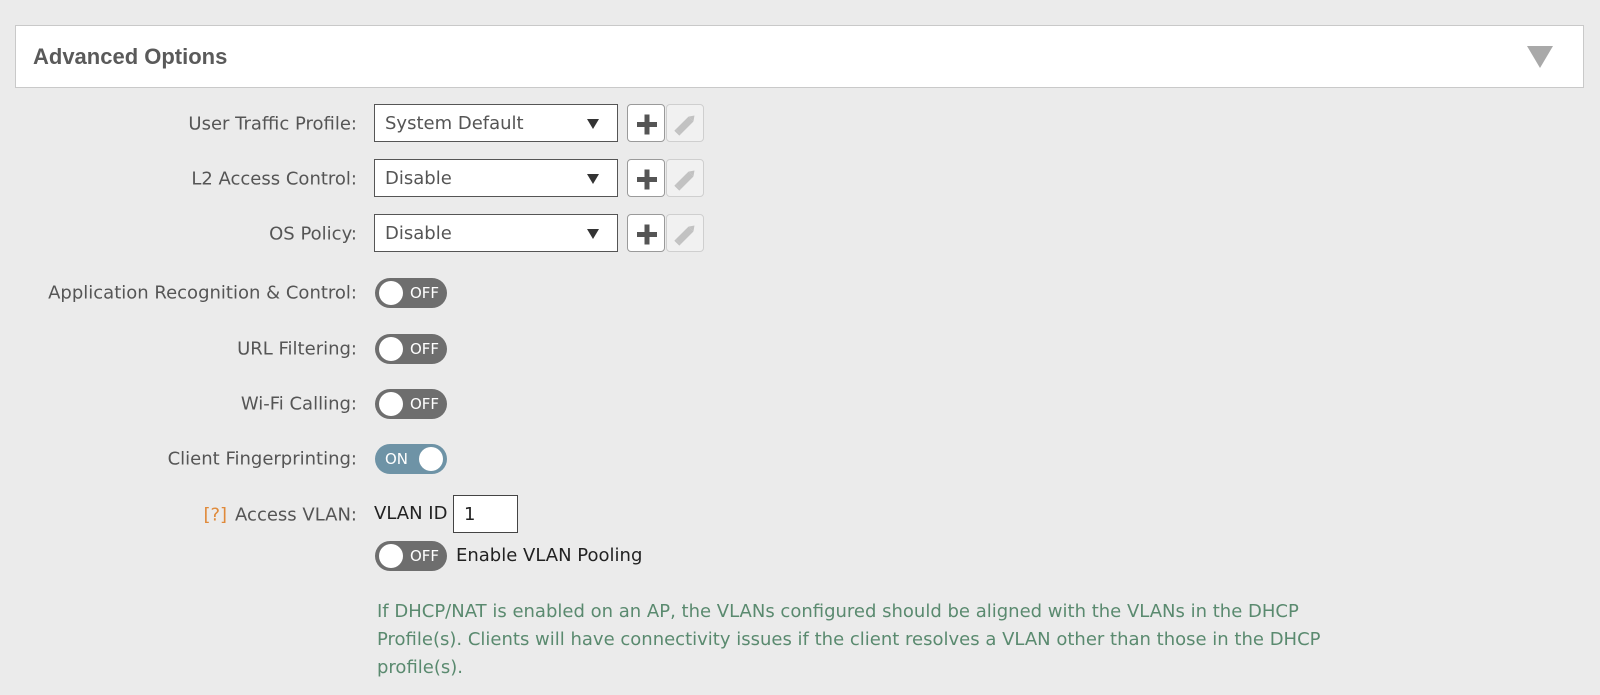  What do you see at coordinates (397, 459) in the screenshot?
I see `toggle-state-text: ON` at bounding box center [397, 459].